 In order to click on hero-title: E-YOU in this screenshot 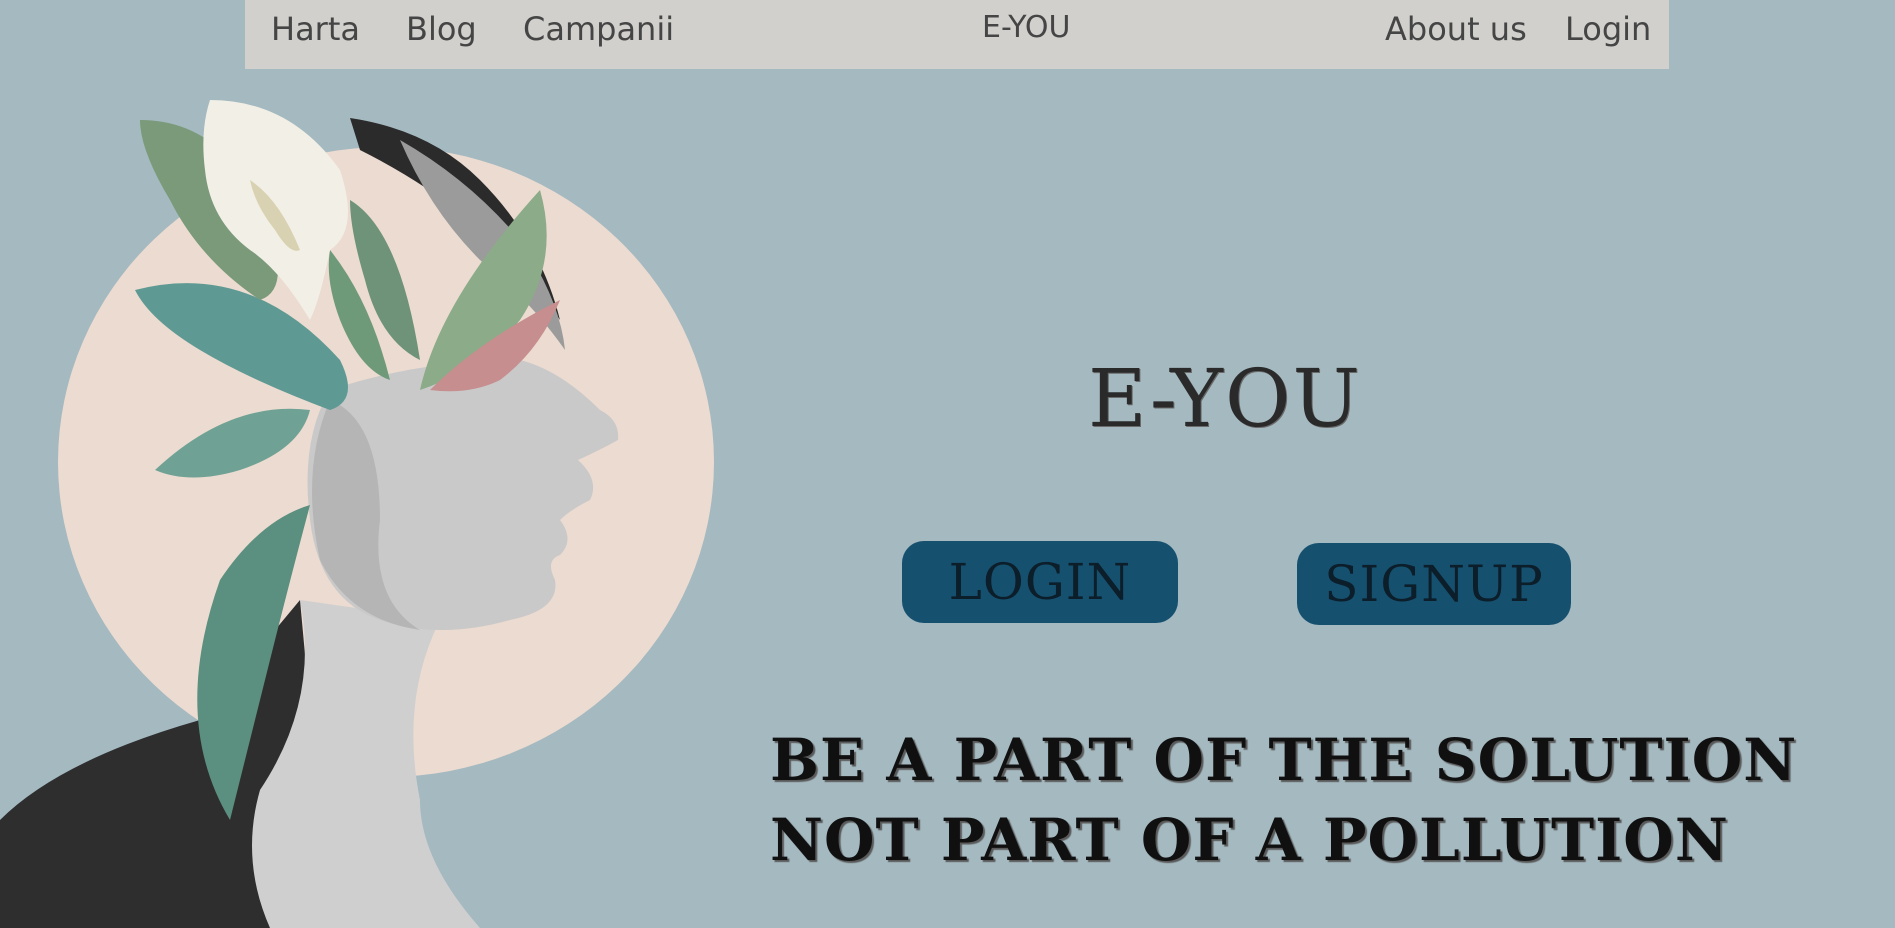, I will do `click(1225, 398)`.